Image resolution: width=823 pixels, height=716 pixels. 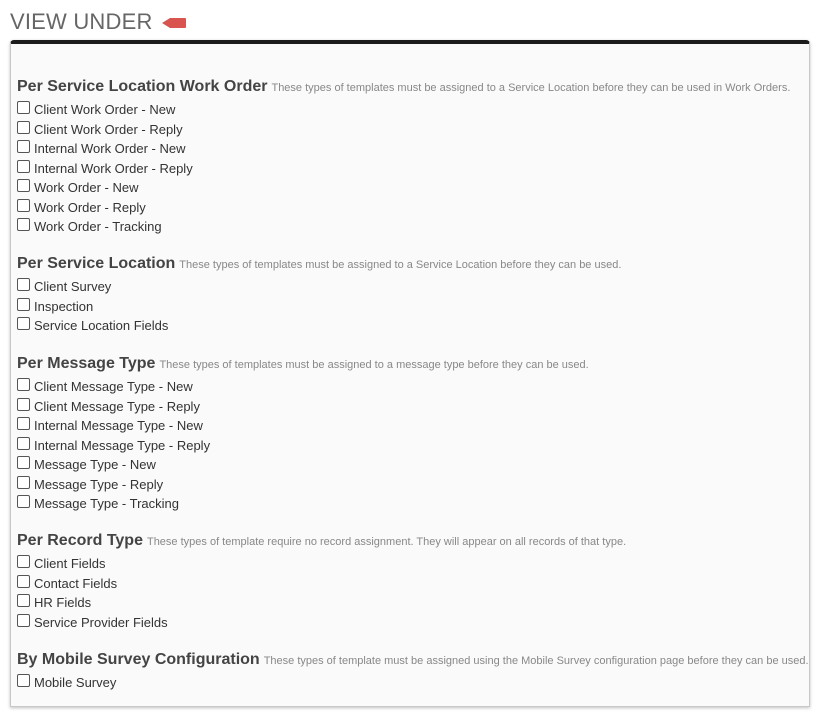 I want to click on option-label: Inspection, so click(x=64, y=306).